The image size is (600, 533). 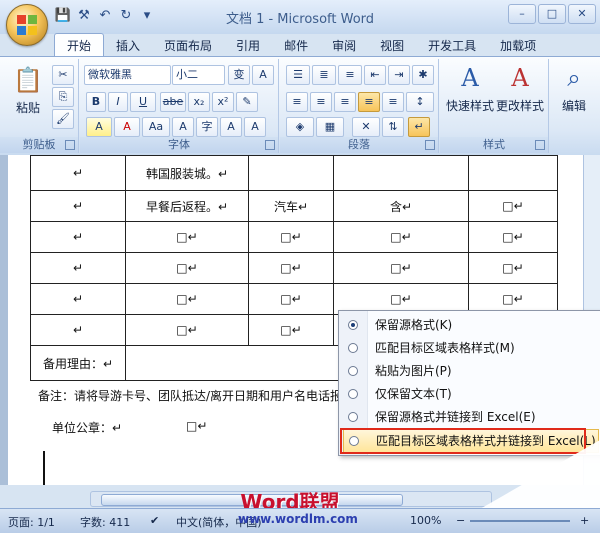 What do you see at coordinates (70, 145) in the screenshot?
I see `clipboard-launcher-icon` at bounding box center [70, 145].